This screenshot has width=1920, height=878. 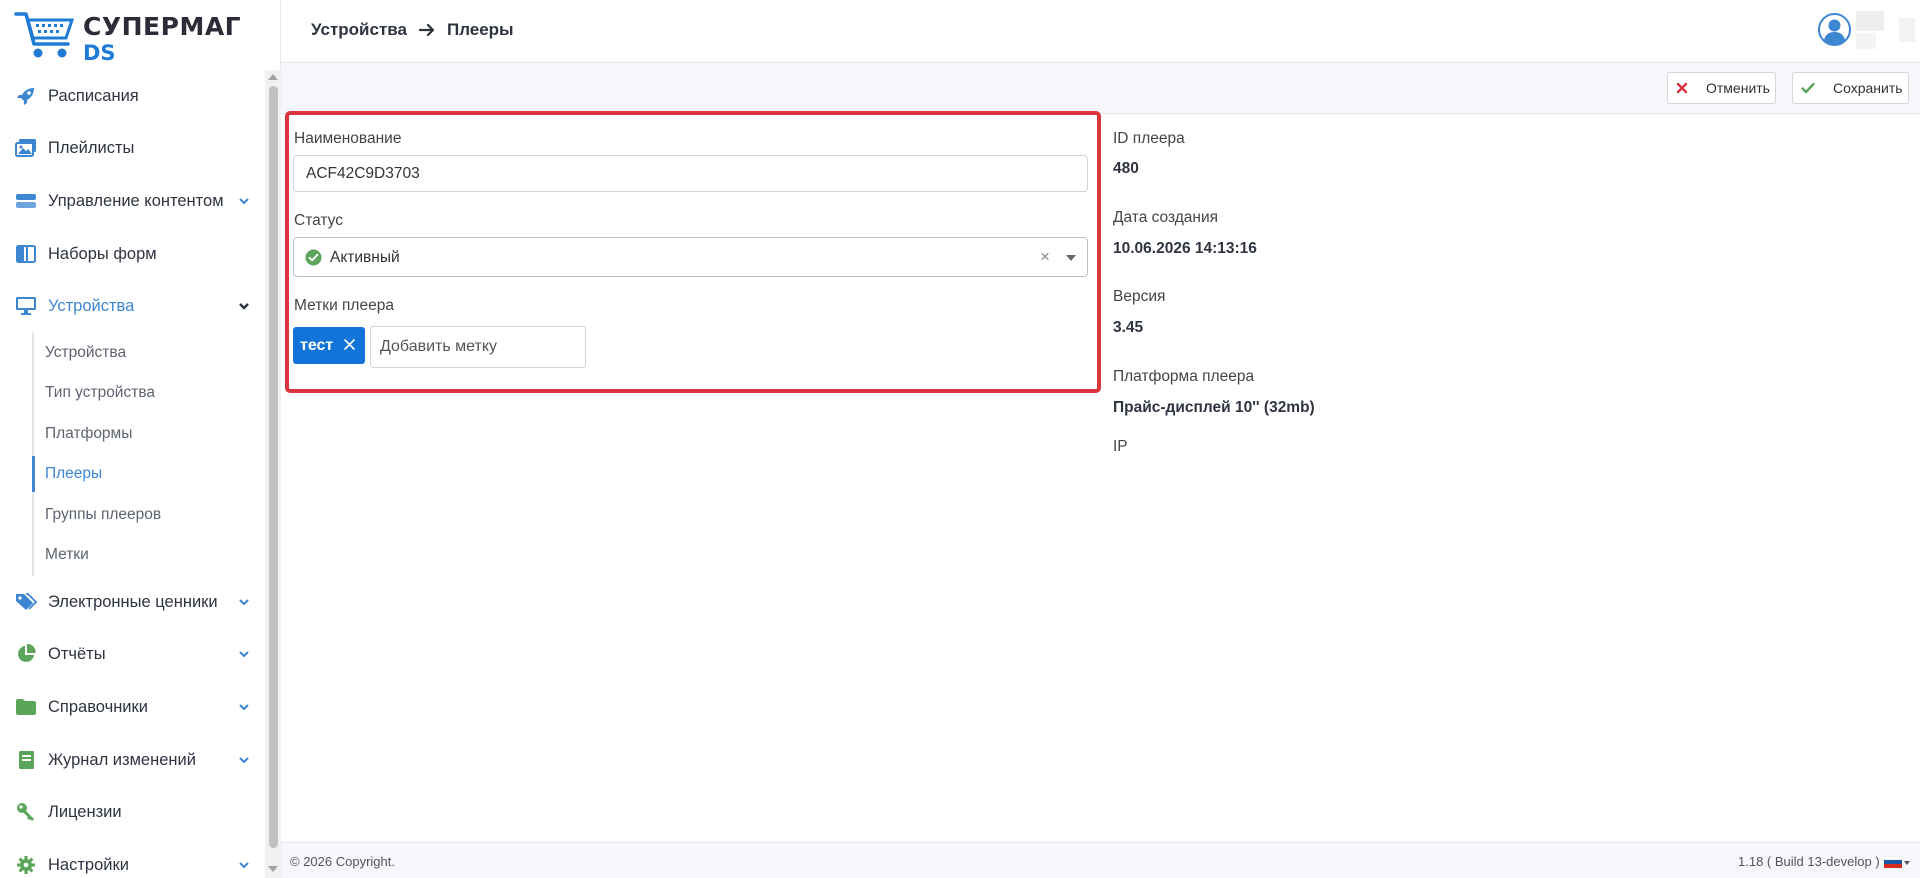 I want to click on scroll-down-arrow-icon, so click(x=273, y=869).